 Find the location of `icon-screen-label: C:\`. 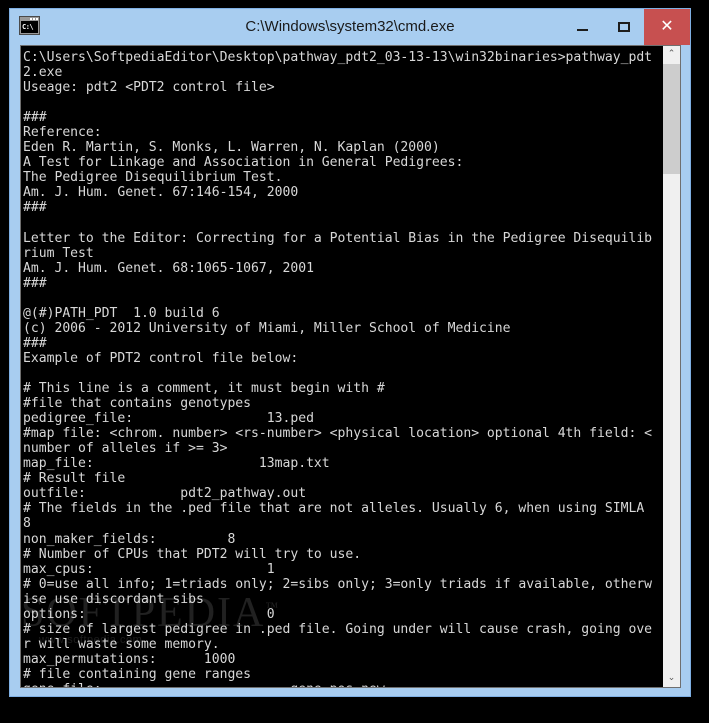

icon-screen-label: C:\ is located at coordinates (29, 27).